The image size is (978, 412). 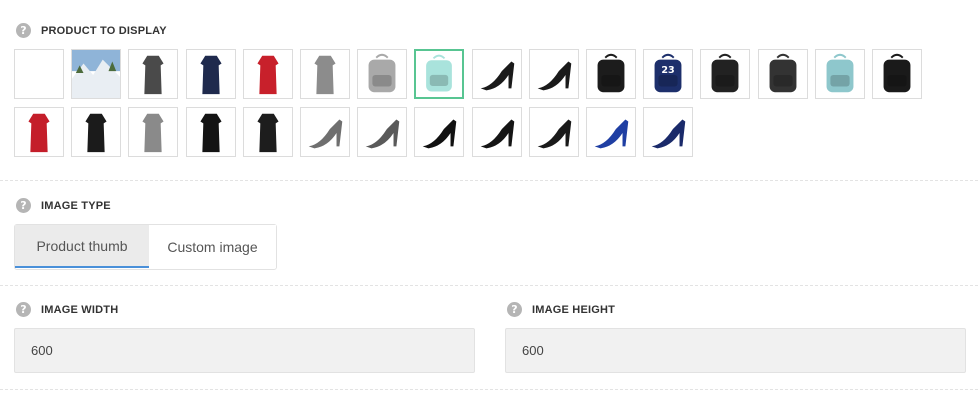 I want to click on product-thumb-black-backpack, so click(x=611, y=74).